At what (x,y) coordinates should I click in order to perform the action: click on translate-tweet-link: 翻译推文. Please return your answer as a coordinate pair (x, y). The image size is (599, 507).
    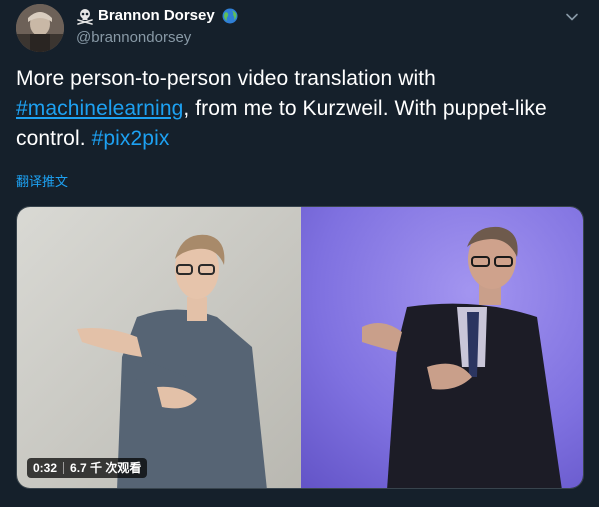
    Looking at the image, I should click on (42, 182).